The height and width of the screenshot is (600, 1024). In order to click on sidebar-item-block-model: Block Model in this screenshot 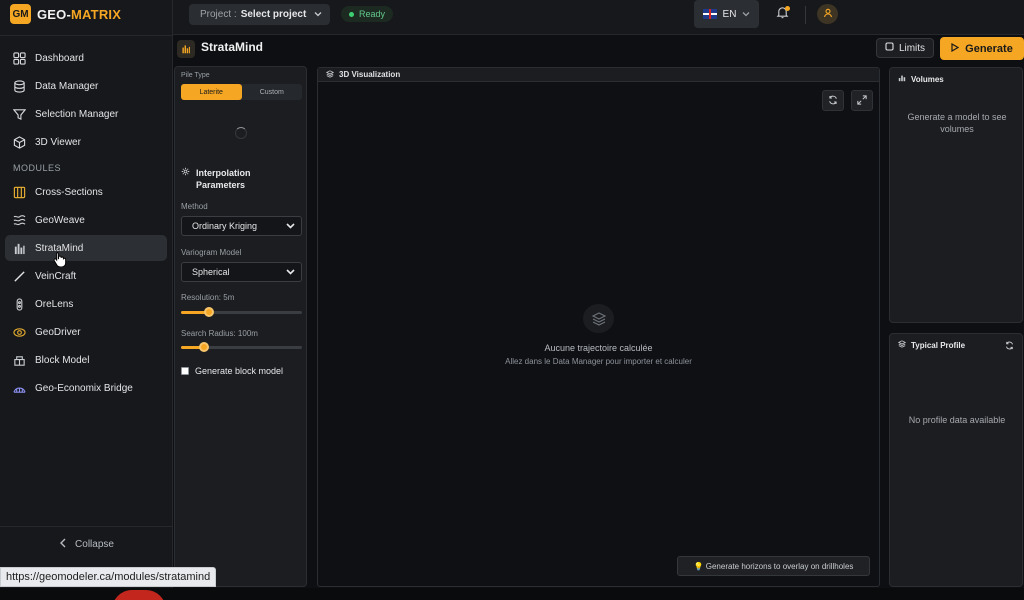, I will do `click(86, 360)`.